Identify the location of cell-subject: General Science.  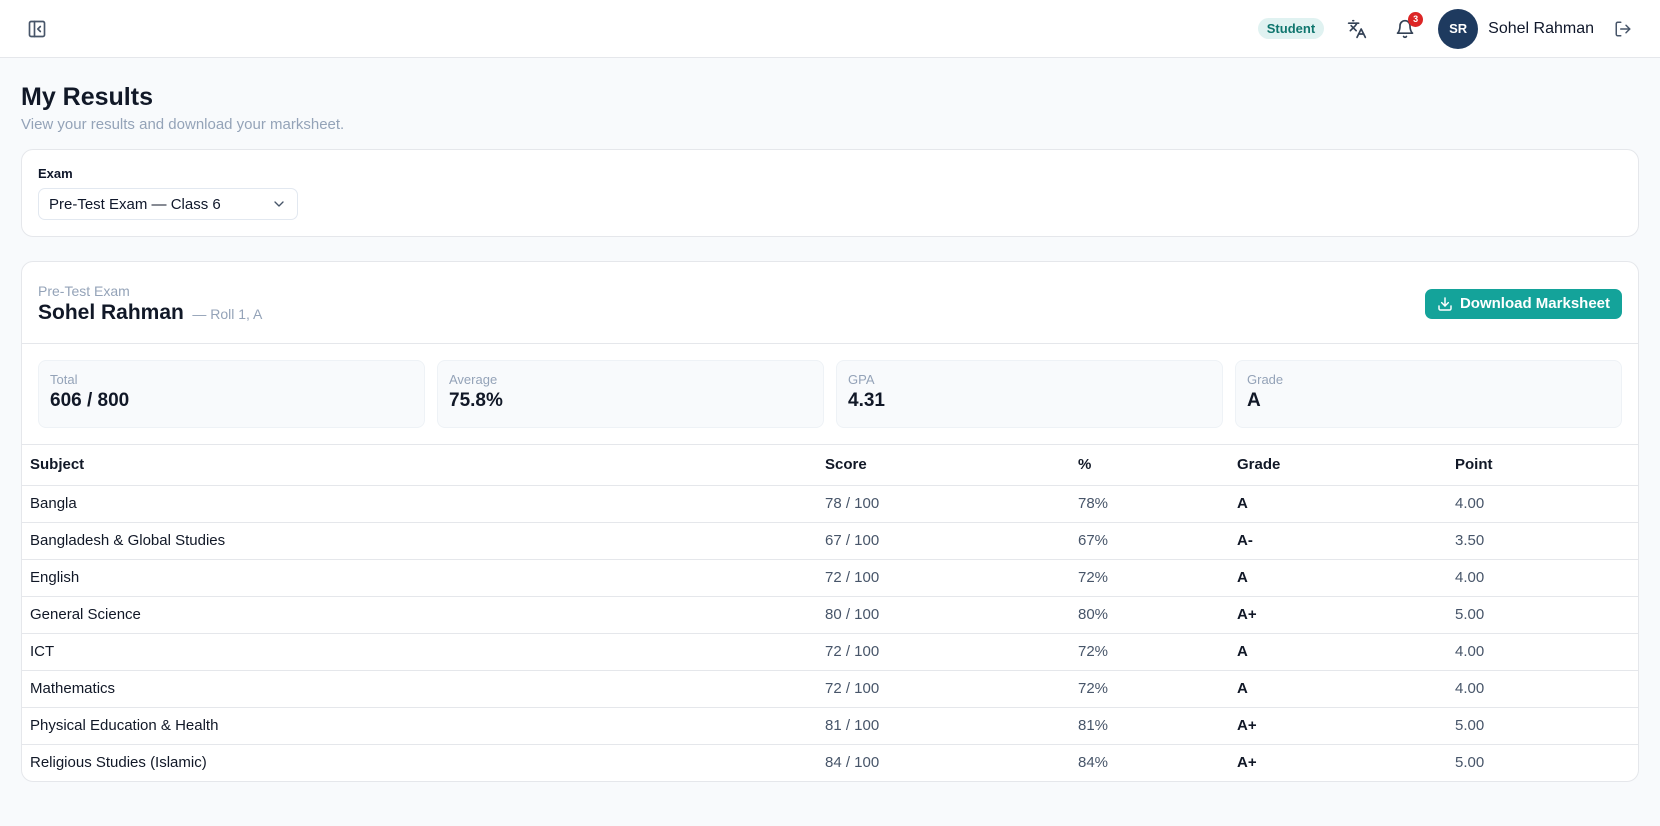
(419, 615).